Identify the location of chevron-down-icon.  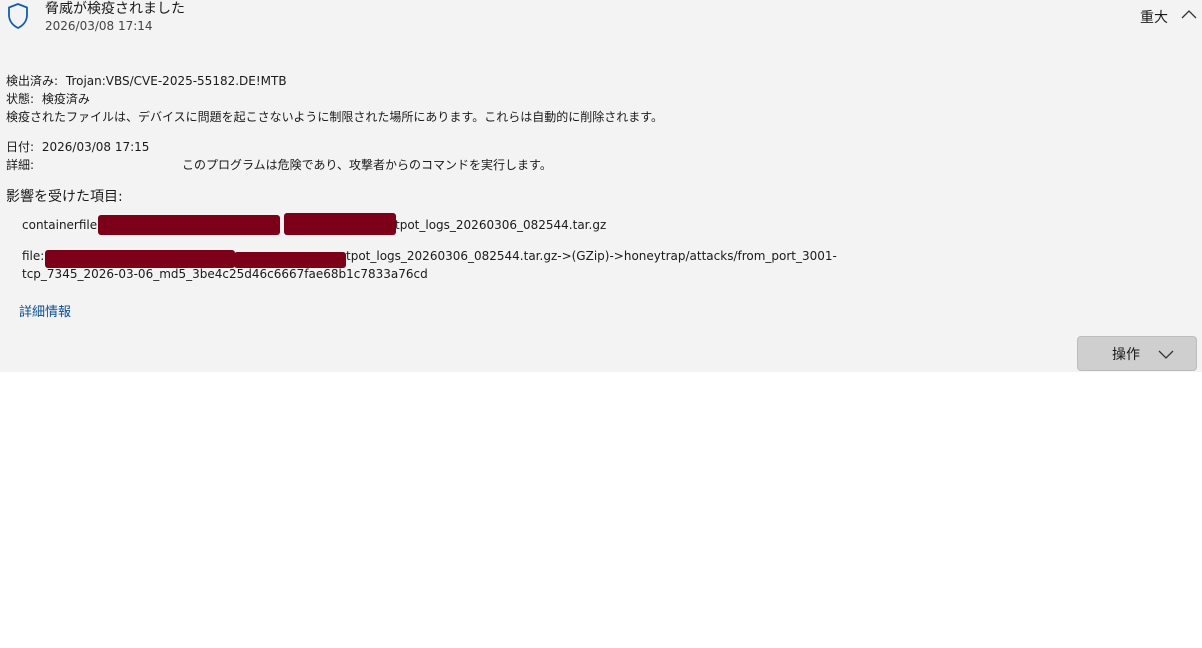
(1166, 354).